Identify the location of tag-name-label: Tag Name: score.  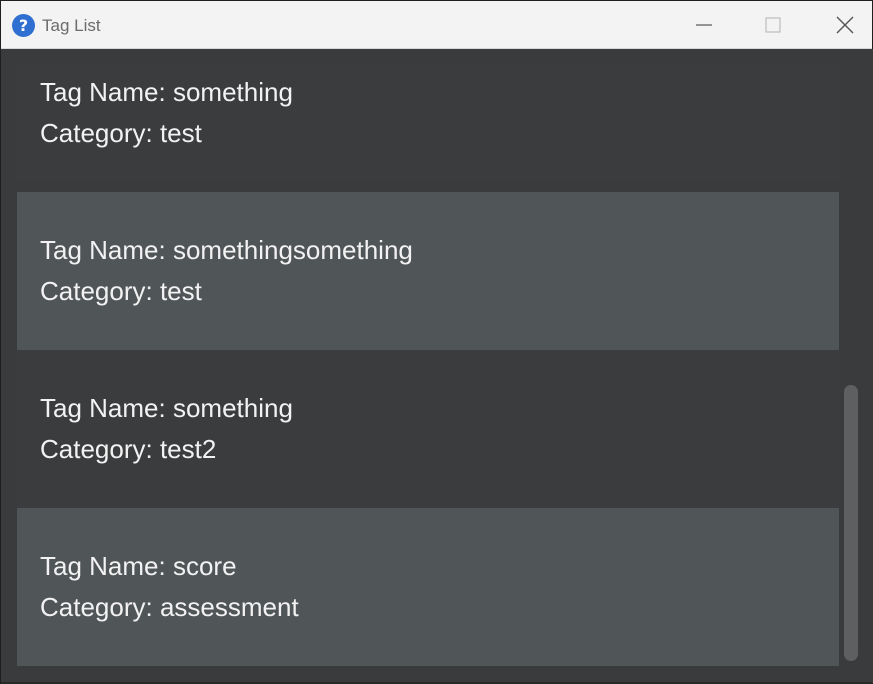
(138, 566).